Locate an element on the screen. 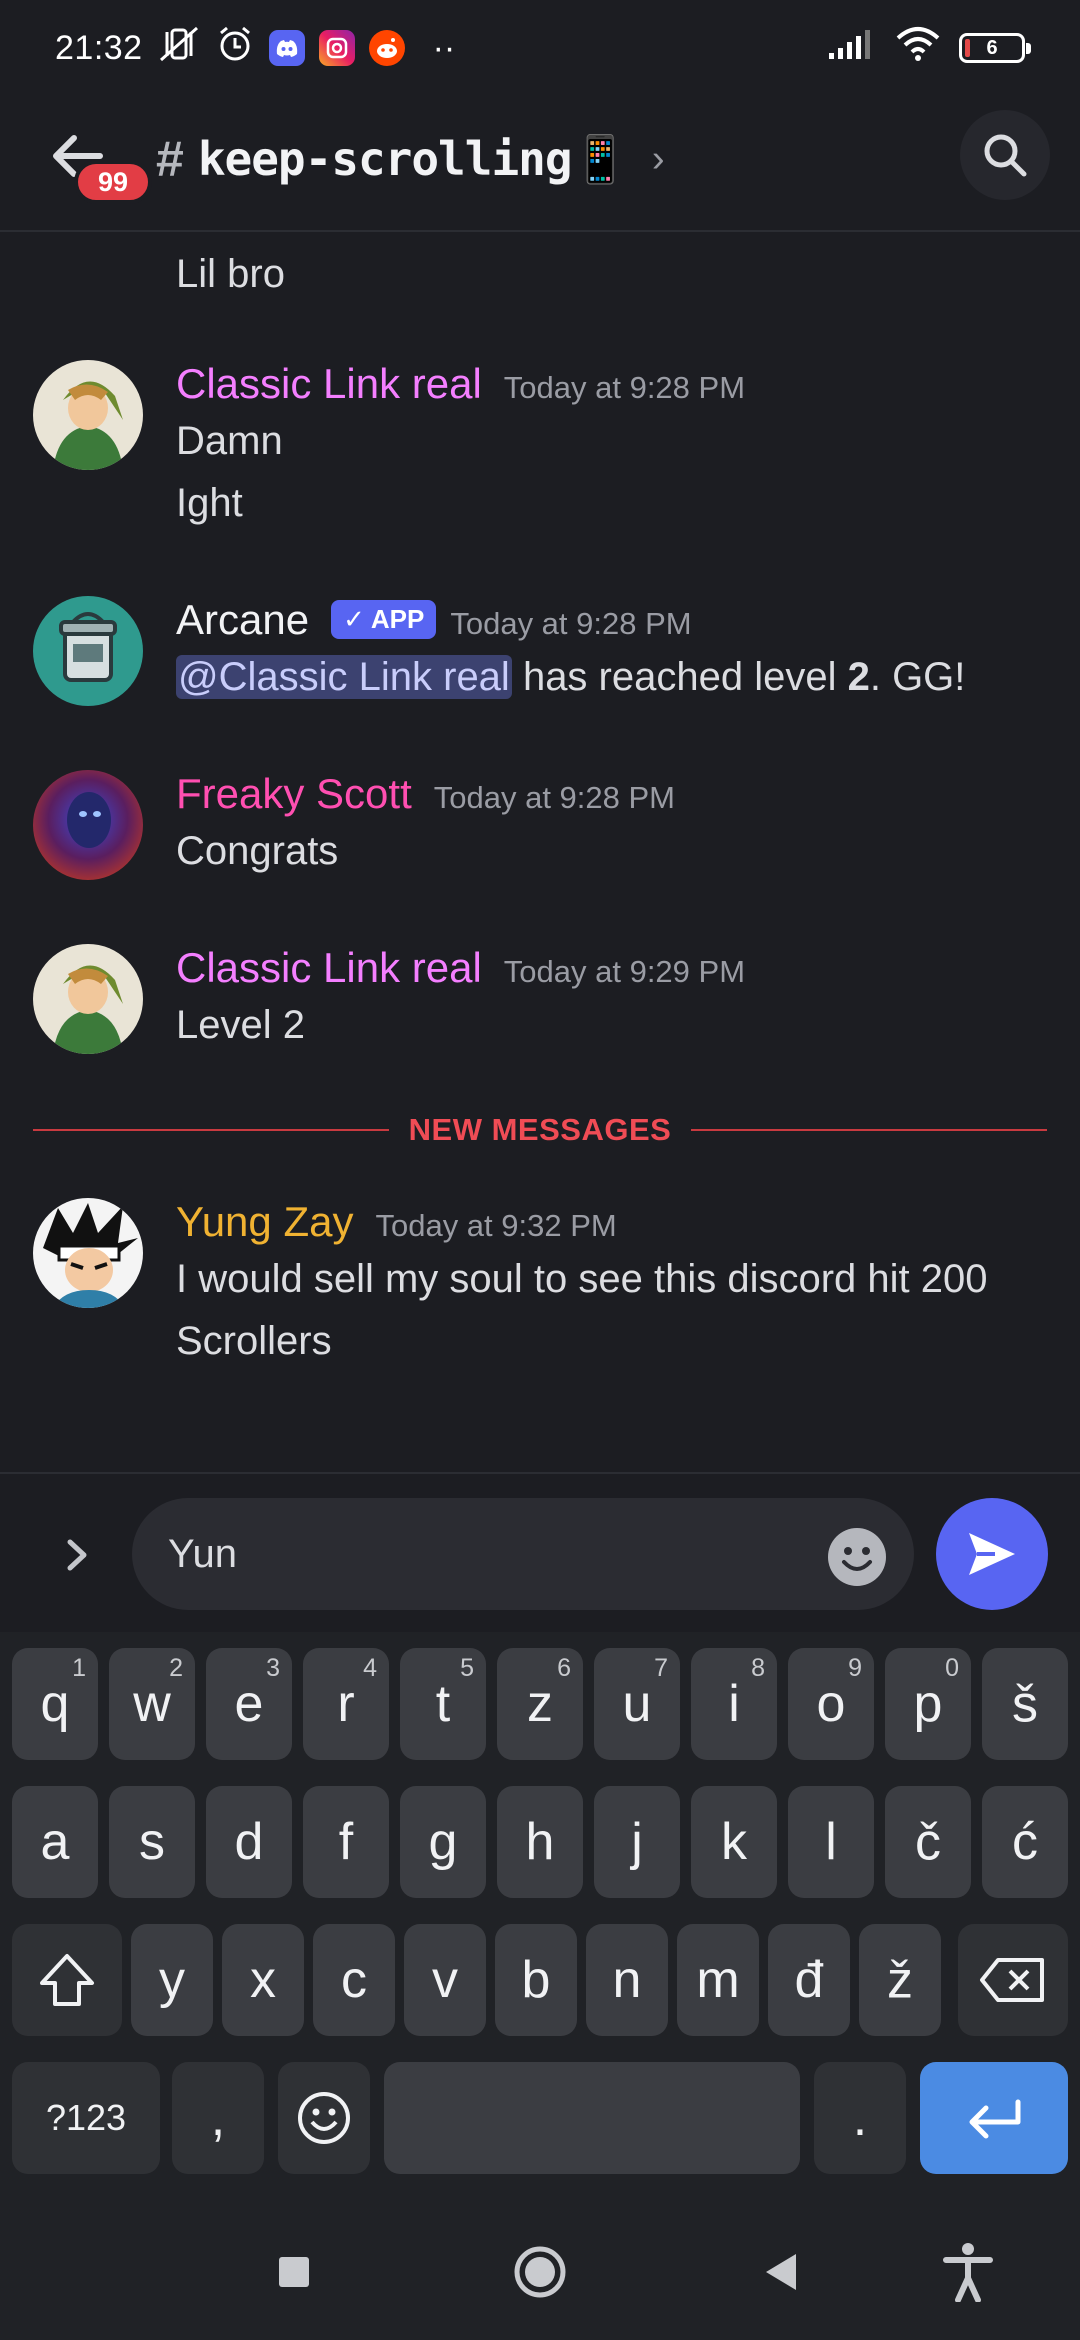  key-label: e is located at coordinates (249, 1704).